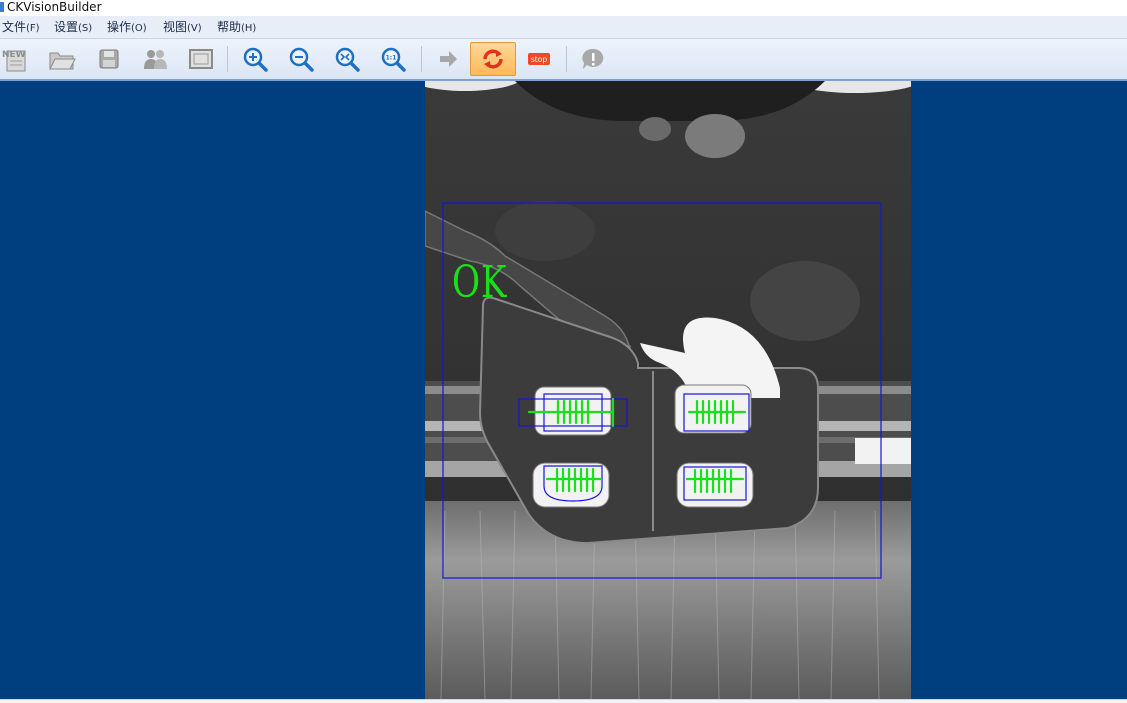 This screenshot has width=1127, height=703. I want to click on menu-operation: 操作(O), so click(127, 28).